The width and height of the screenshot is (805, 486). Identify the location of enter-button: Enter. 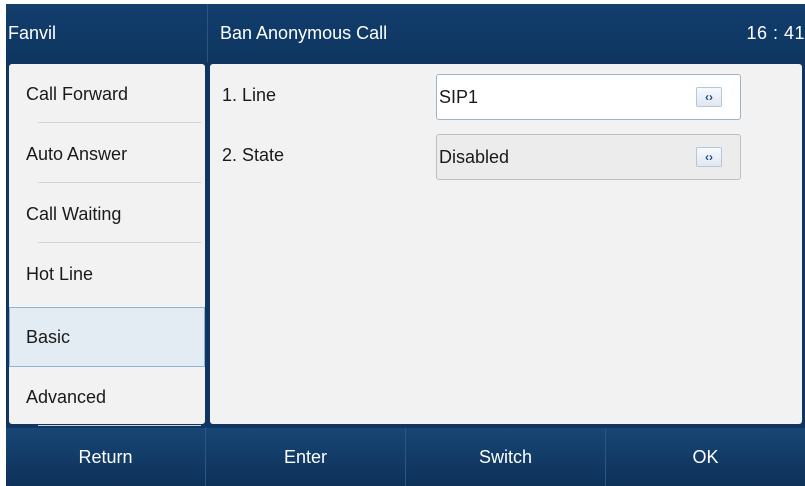
(306, 457).